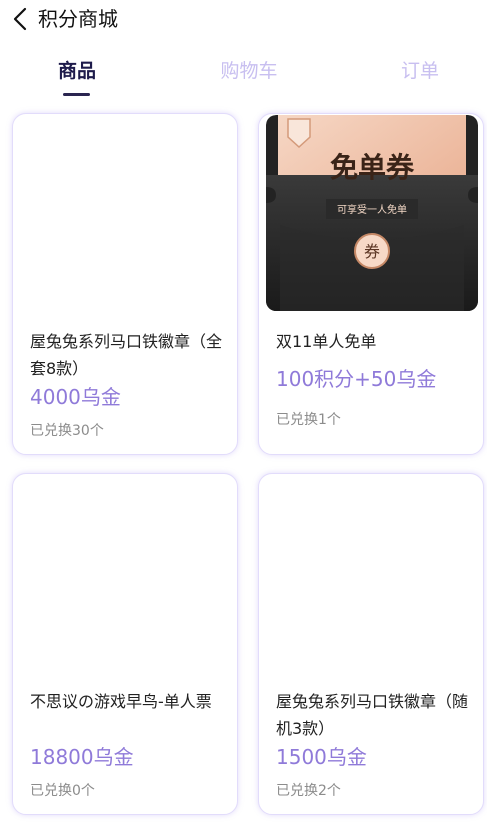 The image size is (487, 825). I want to click on chevron-left-icon, so click(20, 19).